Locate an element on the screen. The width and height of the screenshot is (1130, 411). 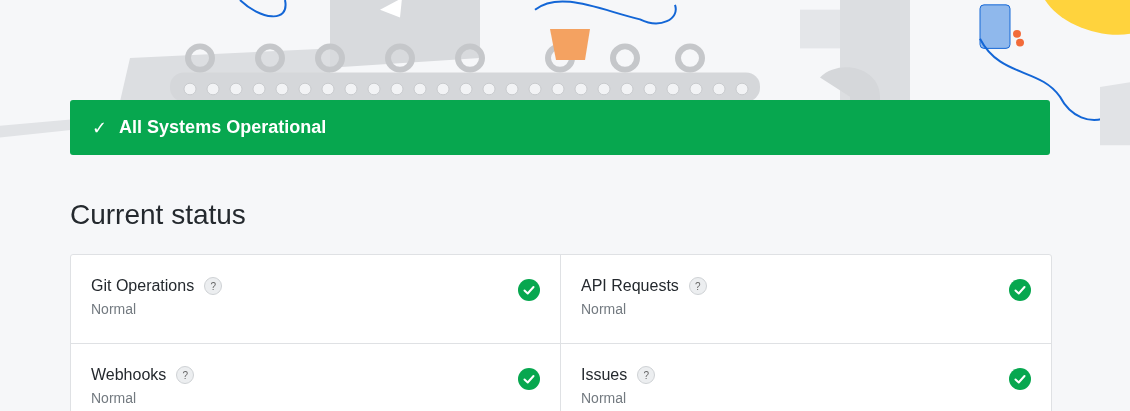
component-name: API Requests is located at coordinates (630, 286).